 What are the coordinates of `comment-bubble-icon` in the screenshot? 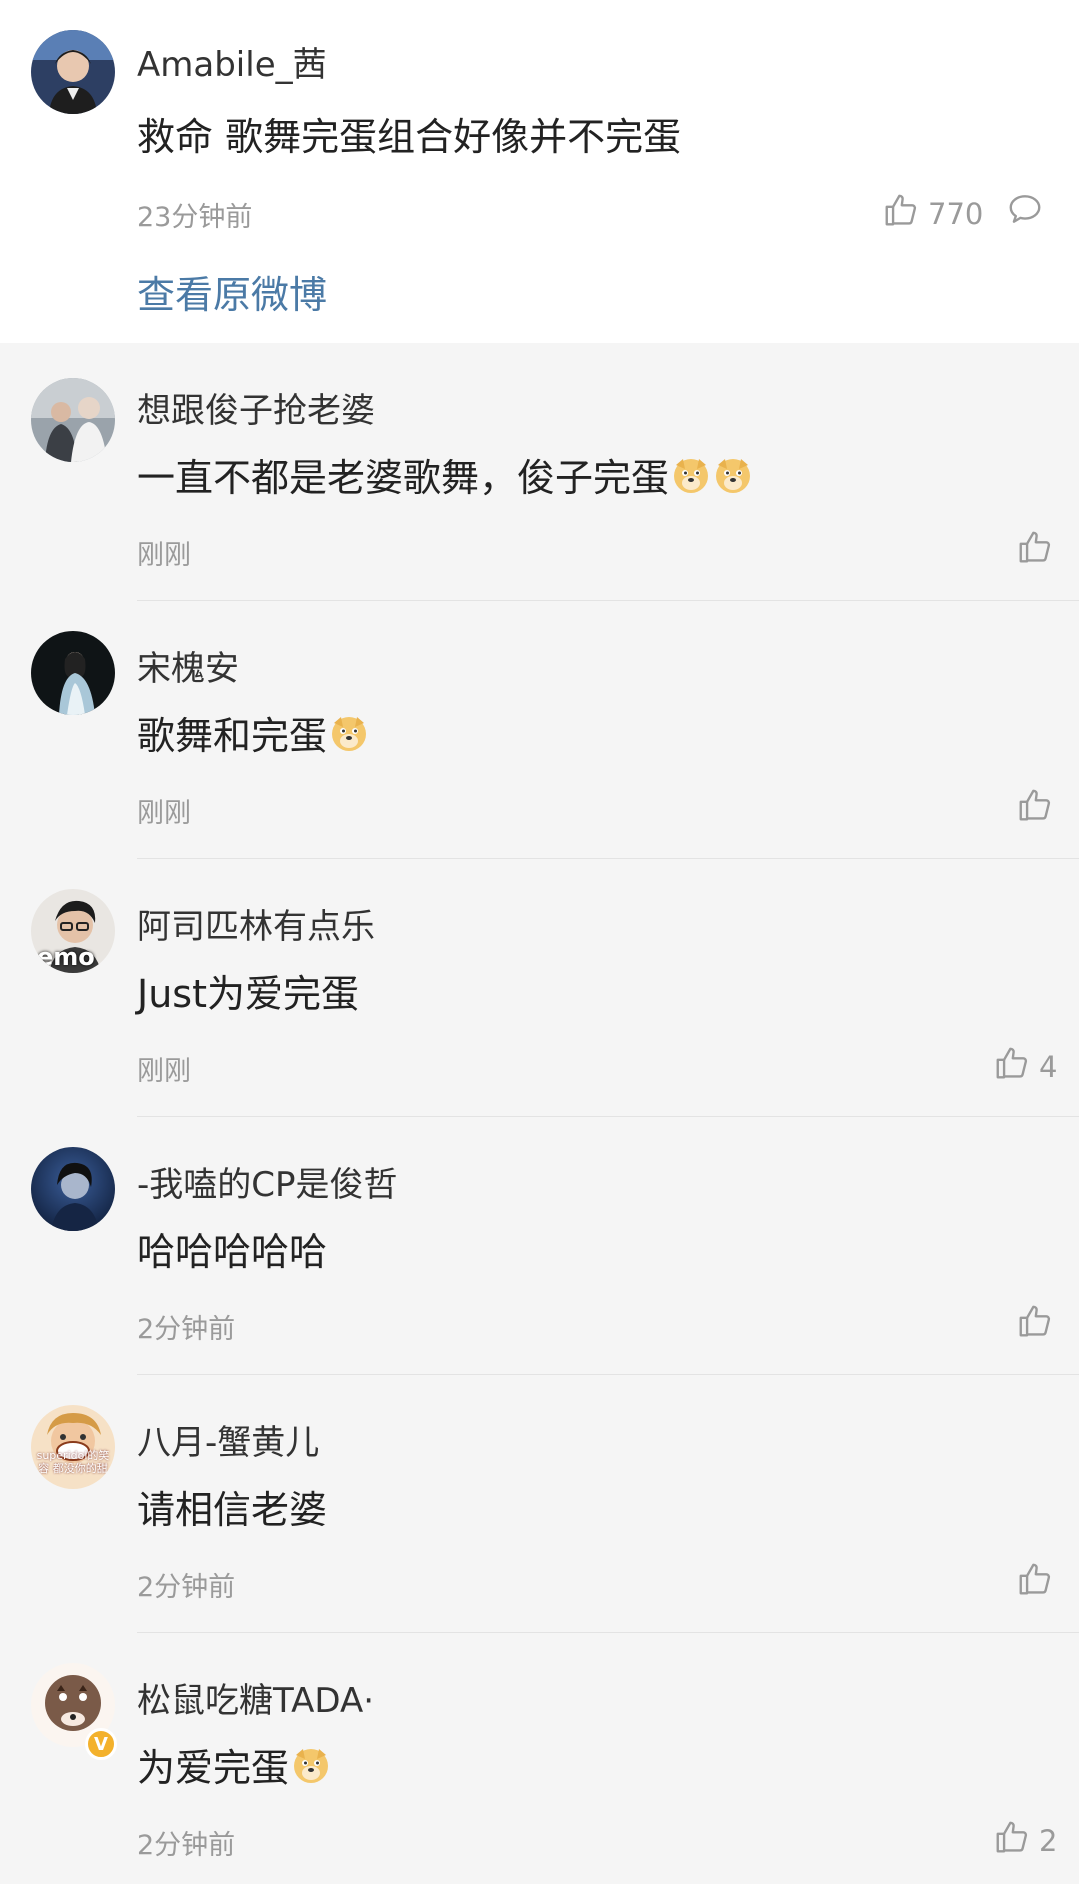 It's located at (1025, 209).